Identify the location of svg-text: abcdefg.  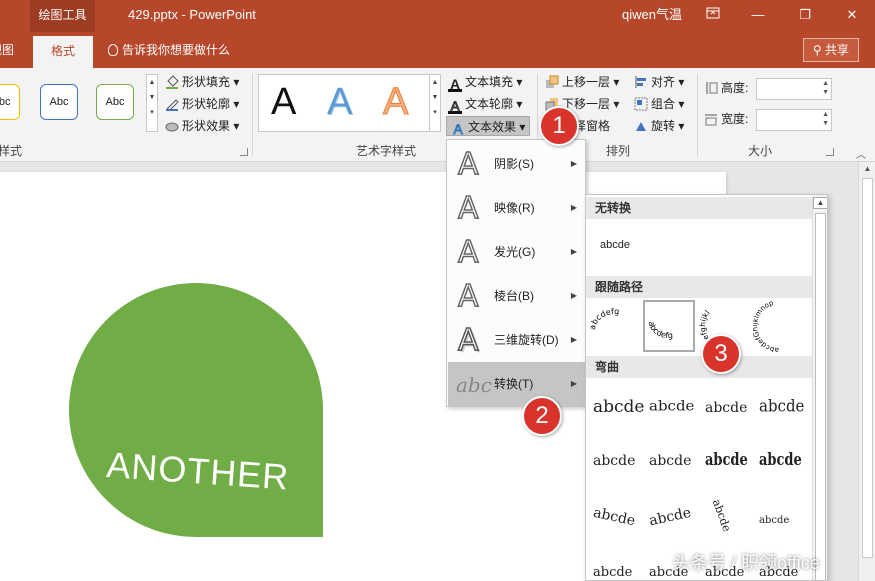
(604, 319).